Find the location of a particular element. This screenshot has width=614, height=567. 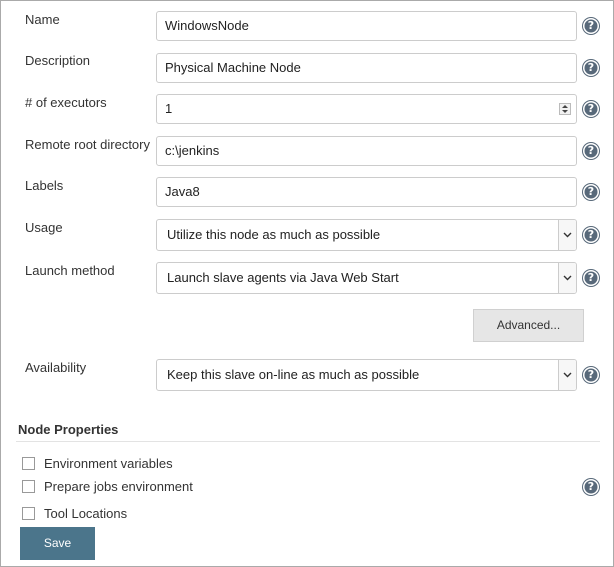

usage-label: Usage is located at coordinates (44, 227).